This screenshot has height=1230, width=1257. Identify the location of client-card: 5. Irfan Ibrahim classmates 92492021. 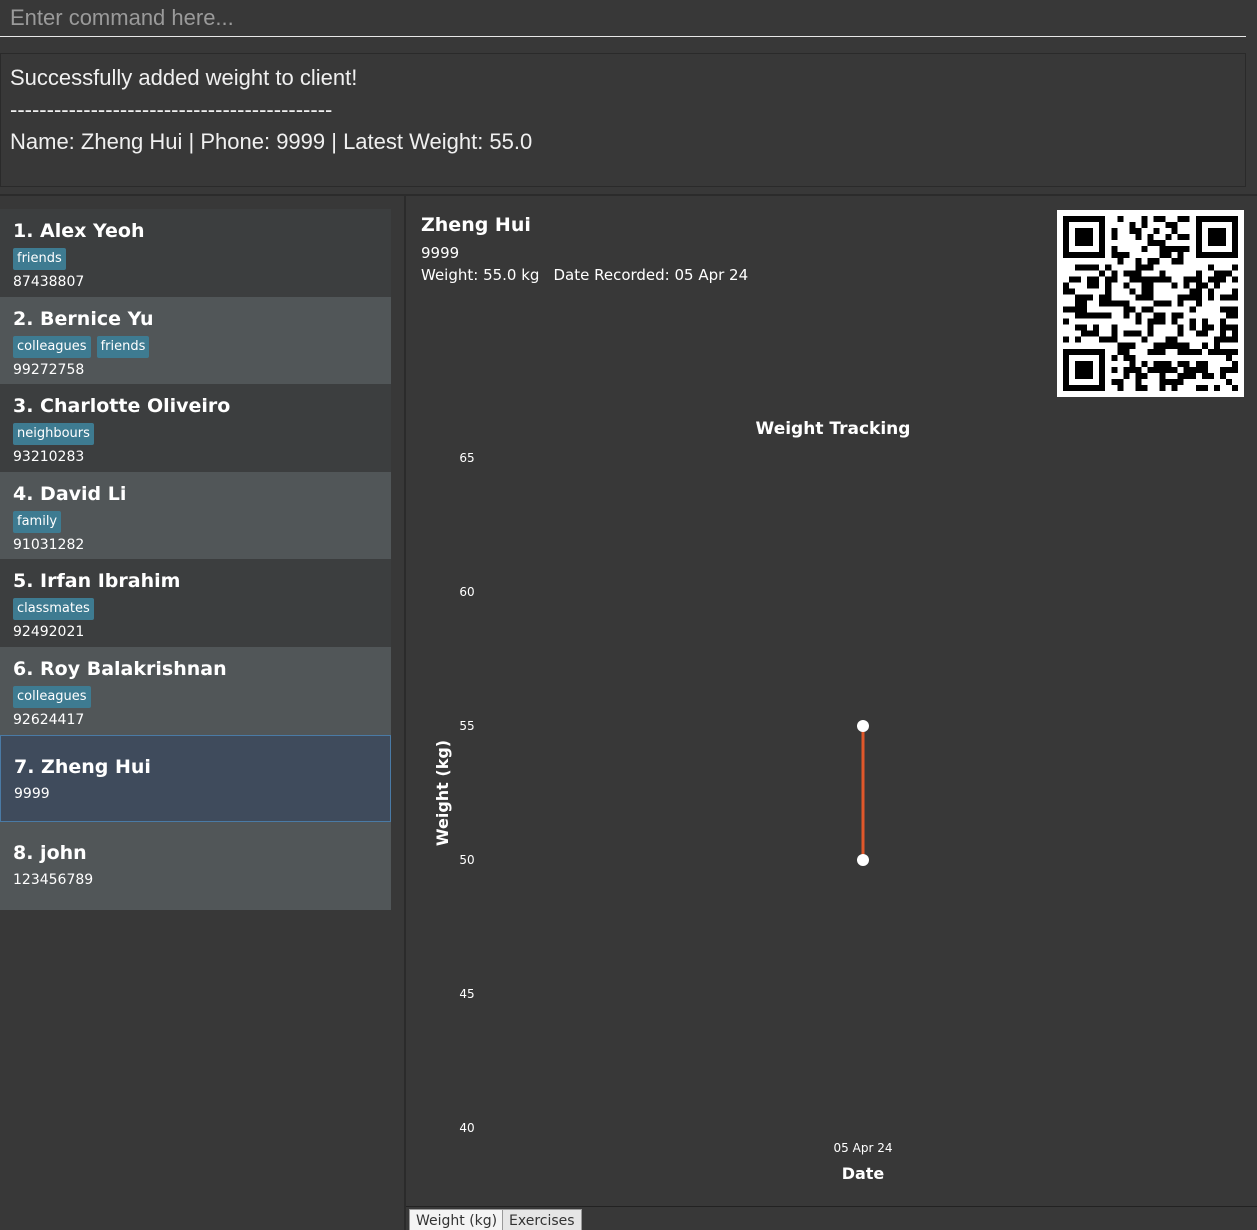
(195, 603).